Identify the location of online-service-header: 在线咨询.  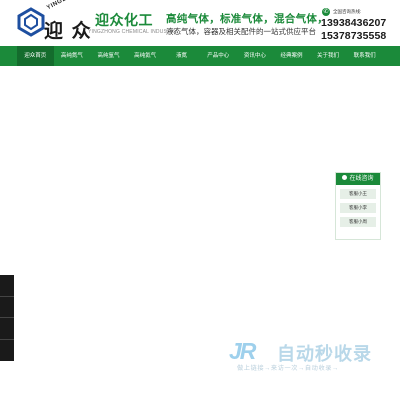
(358, 179).